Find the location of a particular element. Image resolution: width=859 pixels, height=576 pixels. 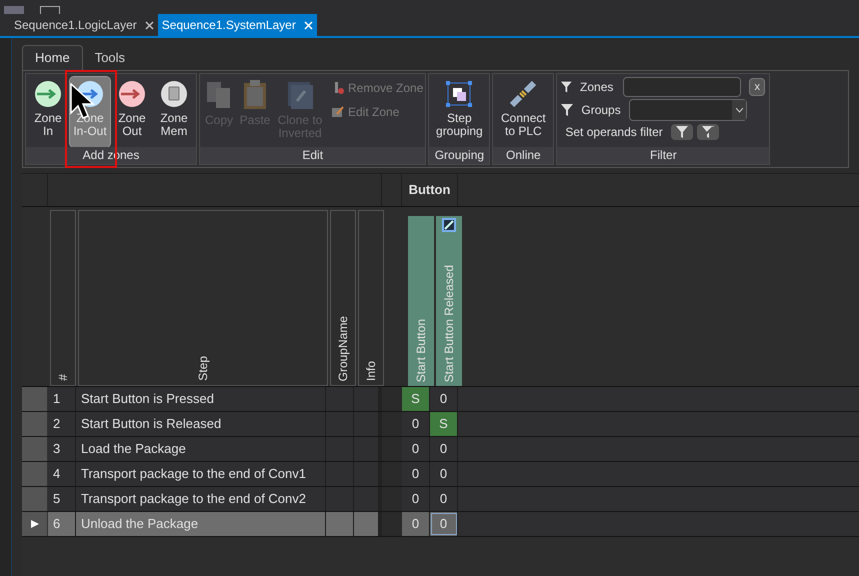

ribbon-button: Connect to PLC is located at coordinates (523, 112).